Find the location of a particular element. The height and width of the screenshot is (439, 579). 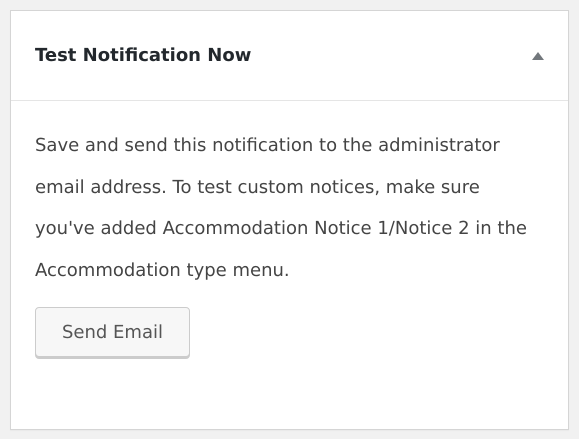

collapse-toggle-icon is located at coordinates (538, 56).